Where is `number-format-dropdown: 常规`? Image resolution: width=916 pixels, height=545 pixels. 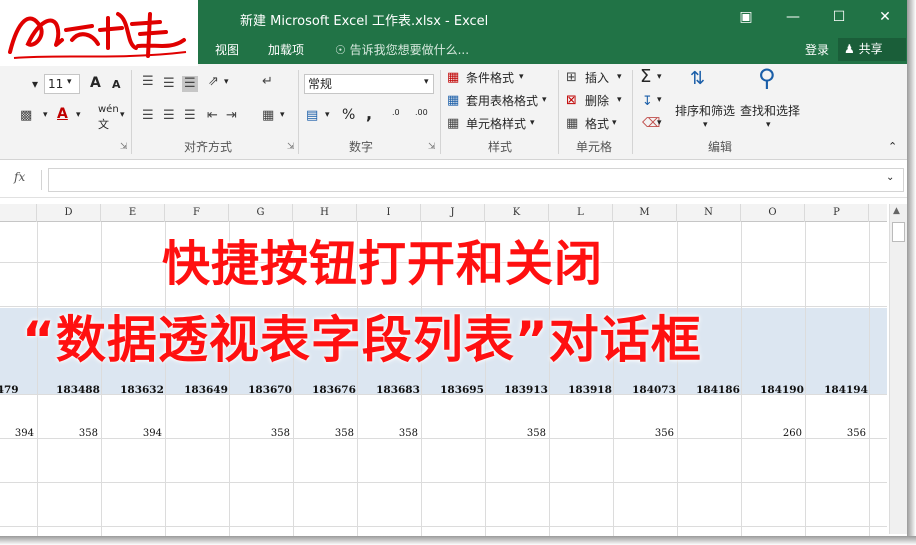
number-format-dropdown: 常规 is located at coordinates (369, 84).